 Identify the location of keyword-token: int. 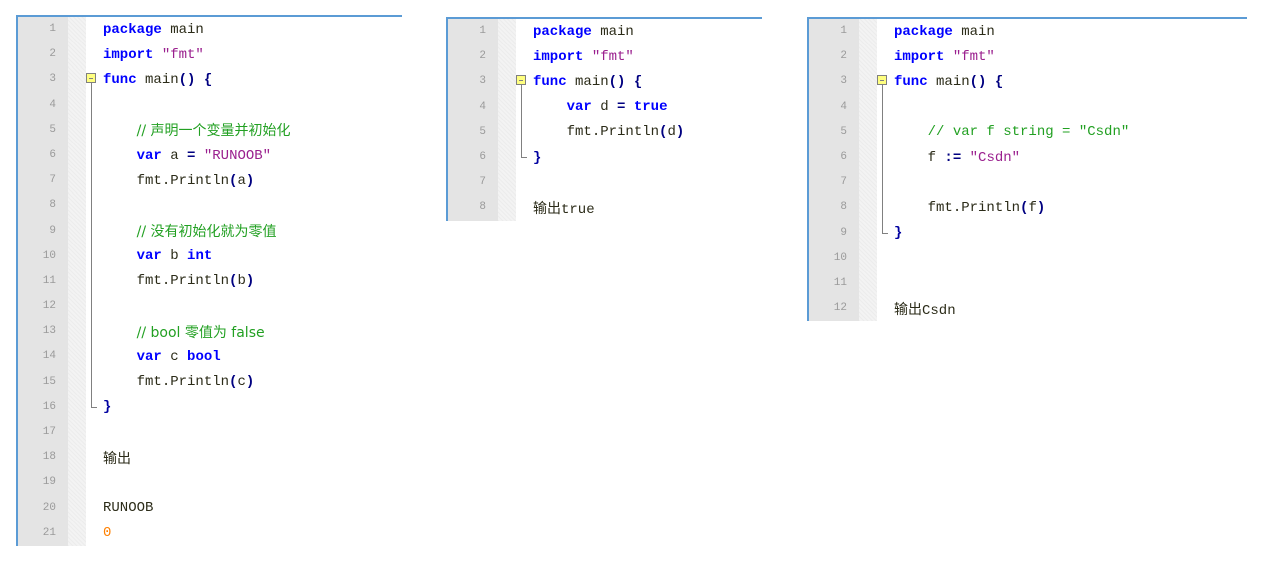
(200, 256).